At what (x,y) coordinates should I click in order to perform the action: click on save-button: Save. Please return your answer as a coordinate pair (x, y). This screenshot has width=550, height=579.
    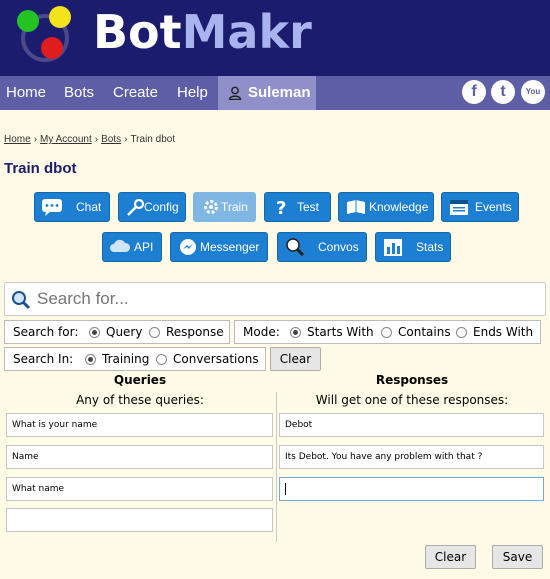
    Looking at the image, I should click on (517, 557).